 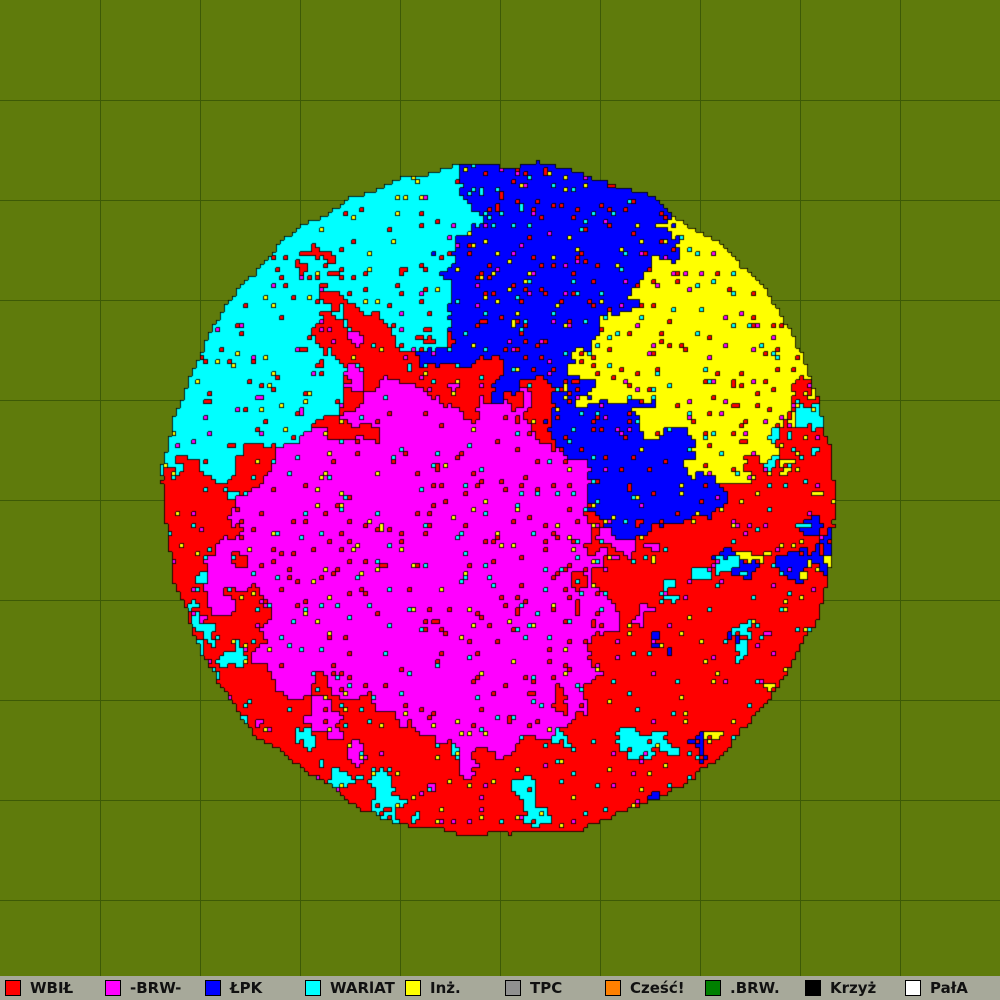 I want to click on team-label: WBIŁ, so click(x=52, y=988).